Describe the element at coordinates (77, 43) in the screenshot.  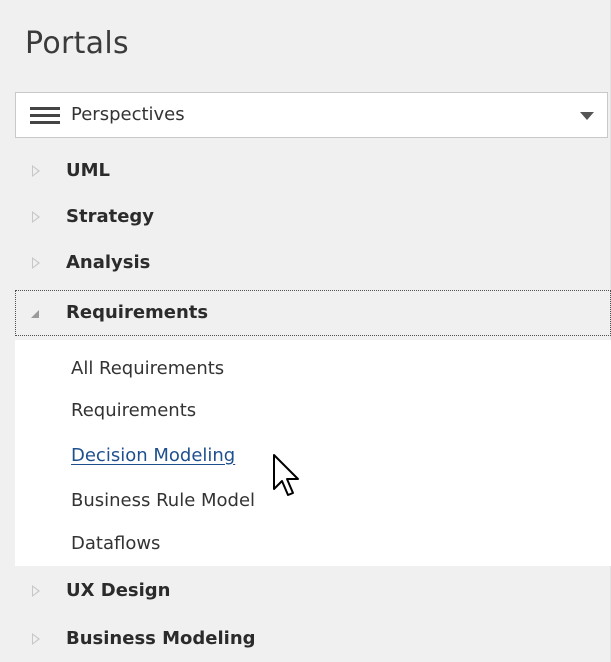
I see `panel-title: Portals` at that location.